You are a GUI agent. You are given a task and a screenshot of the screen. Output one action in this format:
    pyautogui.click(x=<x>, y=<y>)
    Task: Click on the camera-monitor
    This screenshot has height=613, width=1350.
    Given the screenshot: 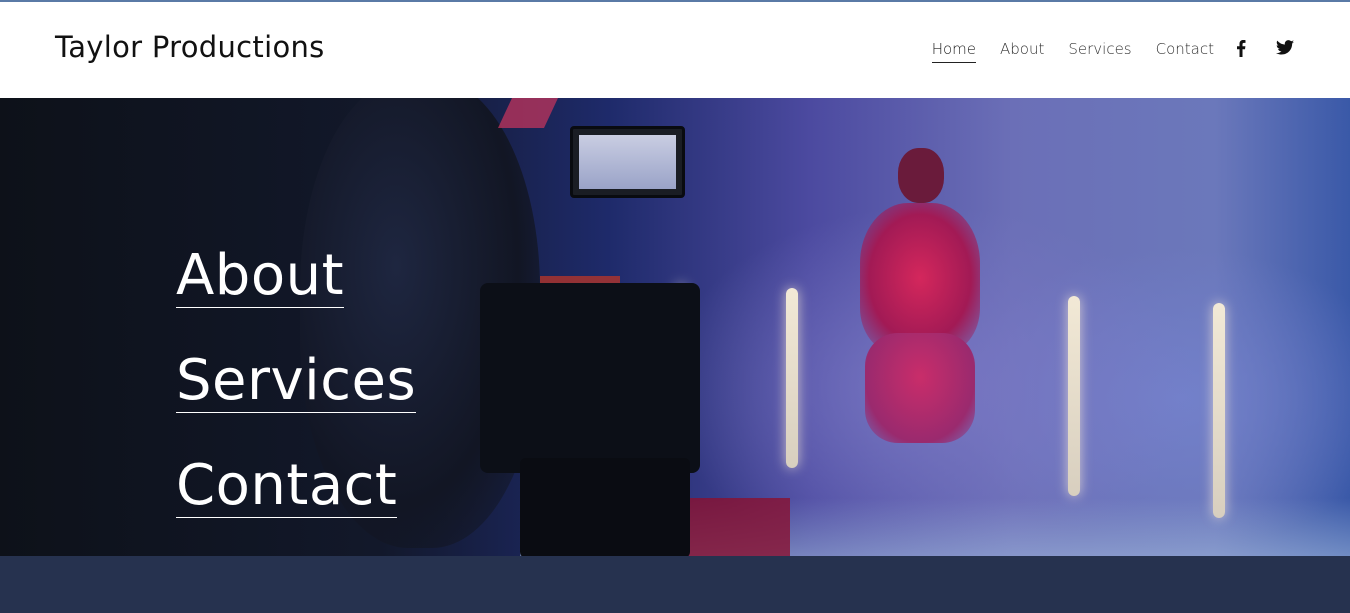 What is the action you would take?
    pyautogui.click(x=627, y=162)
    